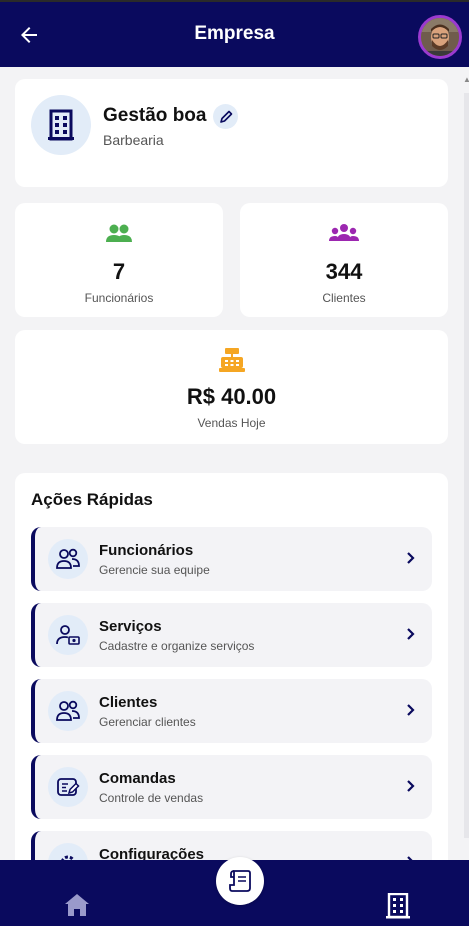  I want to click on nav-company, so click(398, 908).